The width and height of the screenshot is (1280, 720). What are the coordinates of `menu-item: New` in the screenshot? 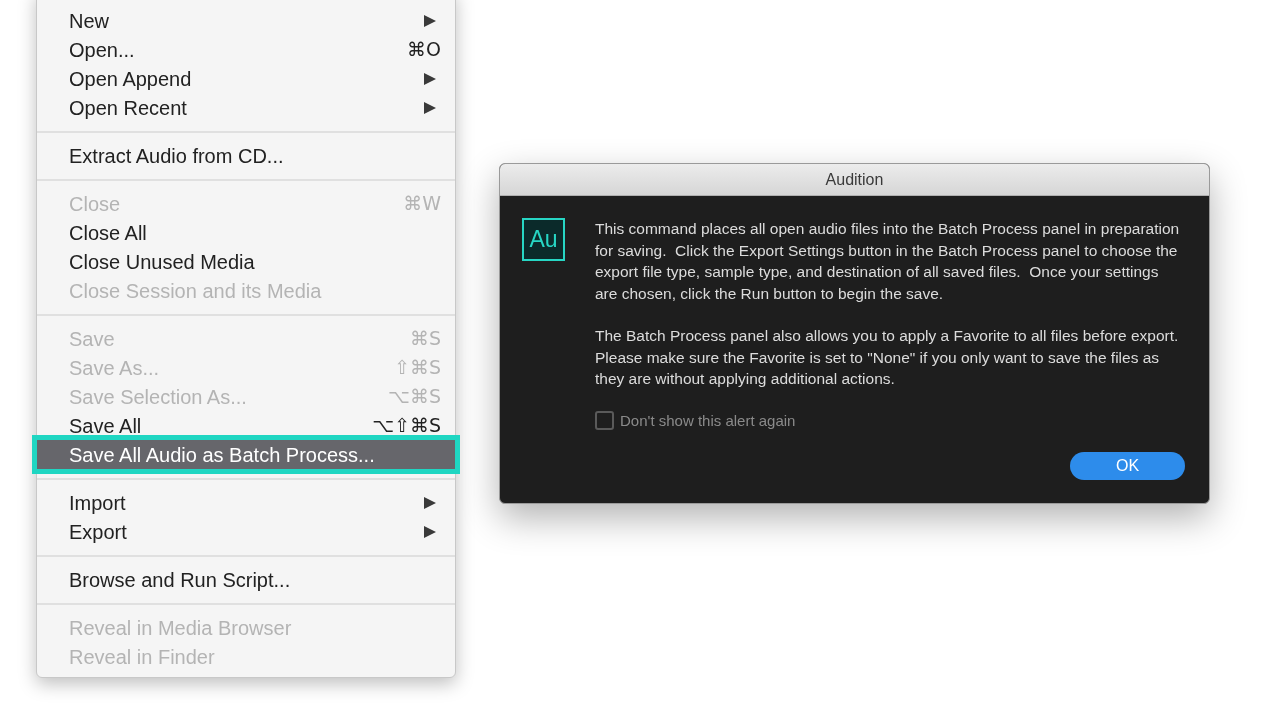 It's located at (246, 20).